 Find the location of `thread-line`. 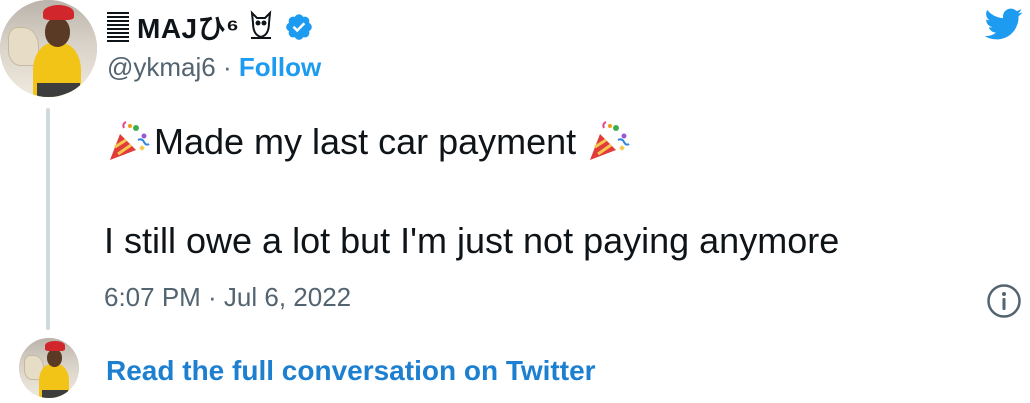

thread-line is located at coordinates (48, 219).